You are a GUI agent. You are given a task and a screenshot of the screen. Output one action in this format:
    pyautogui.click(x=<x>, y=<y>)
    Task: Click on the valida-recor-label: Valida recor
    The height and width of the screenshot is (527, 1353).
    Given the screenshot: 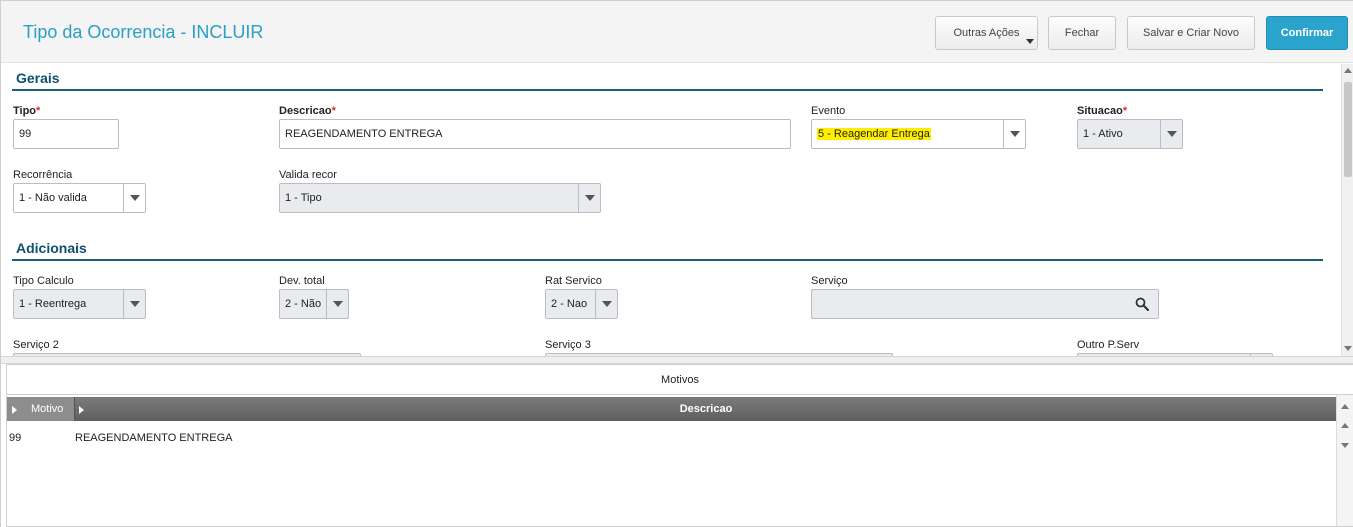 What is the action you would take?
    pyautogui.click(x=308, y=175)
    